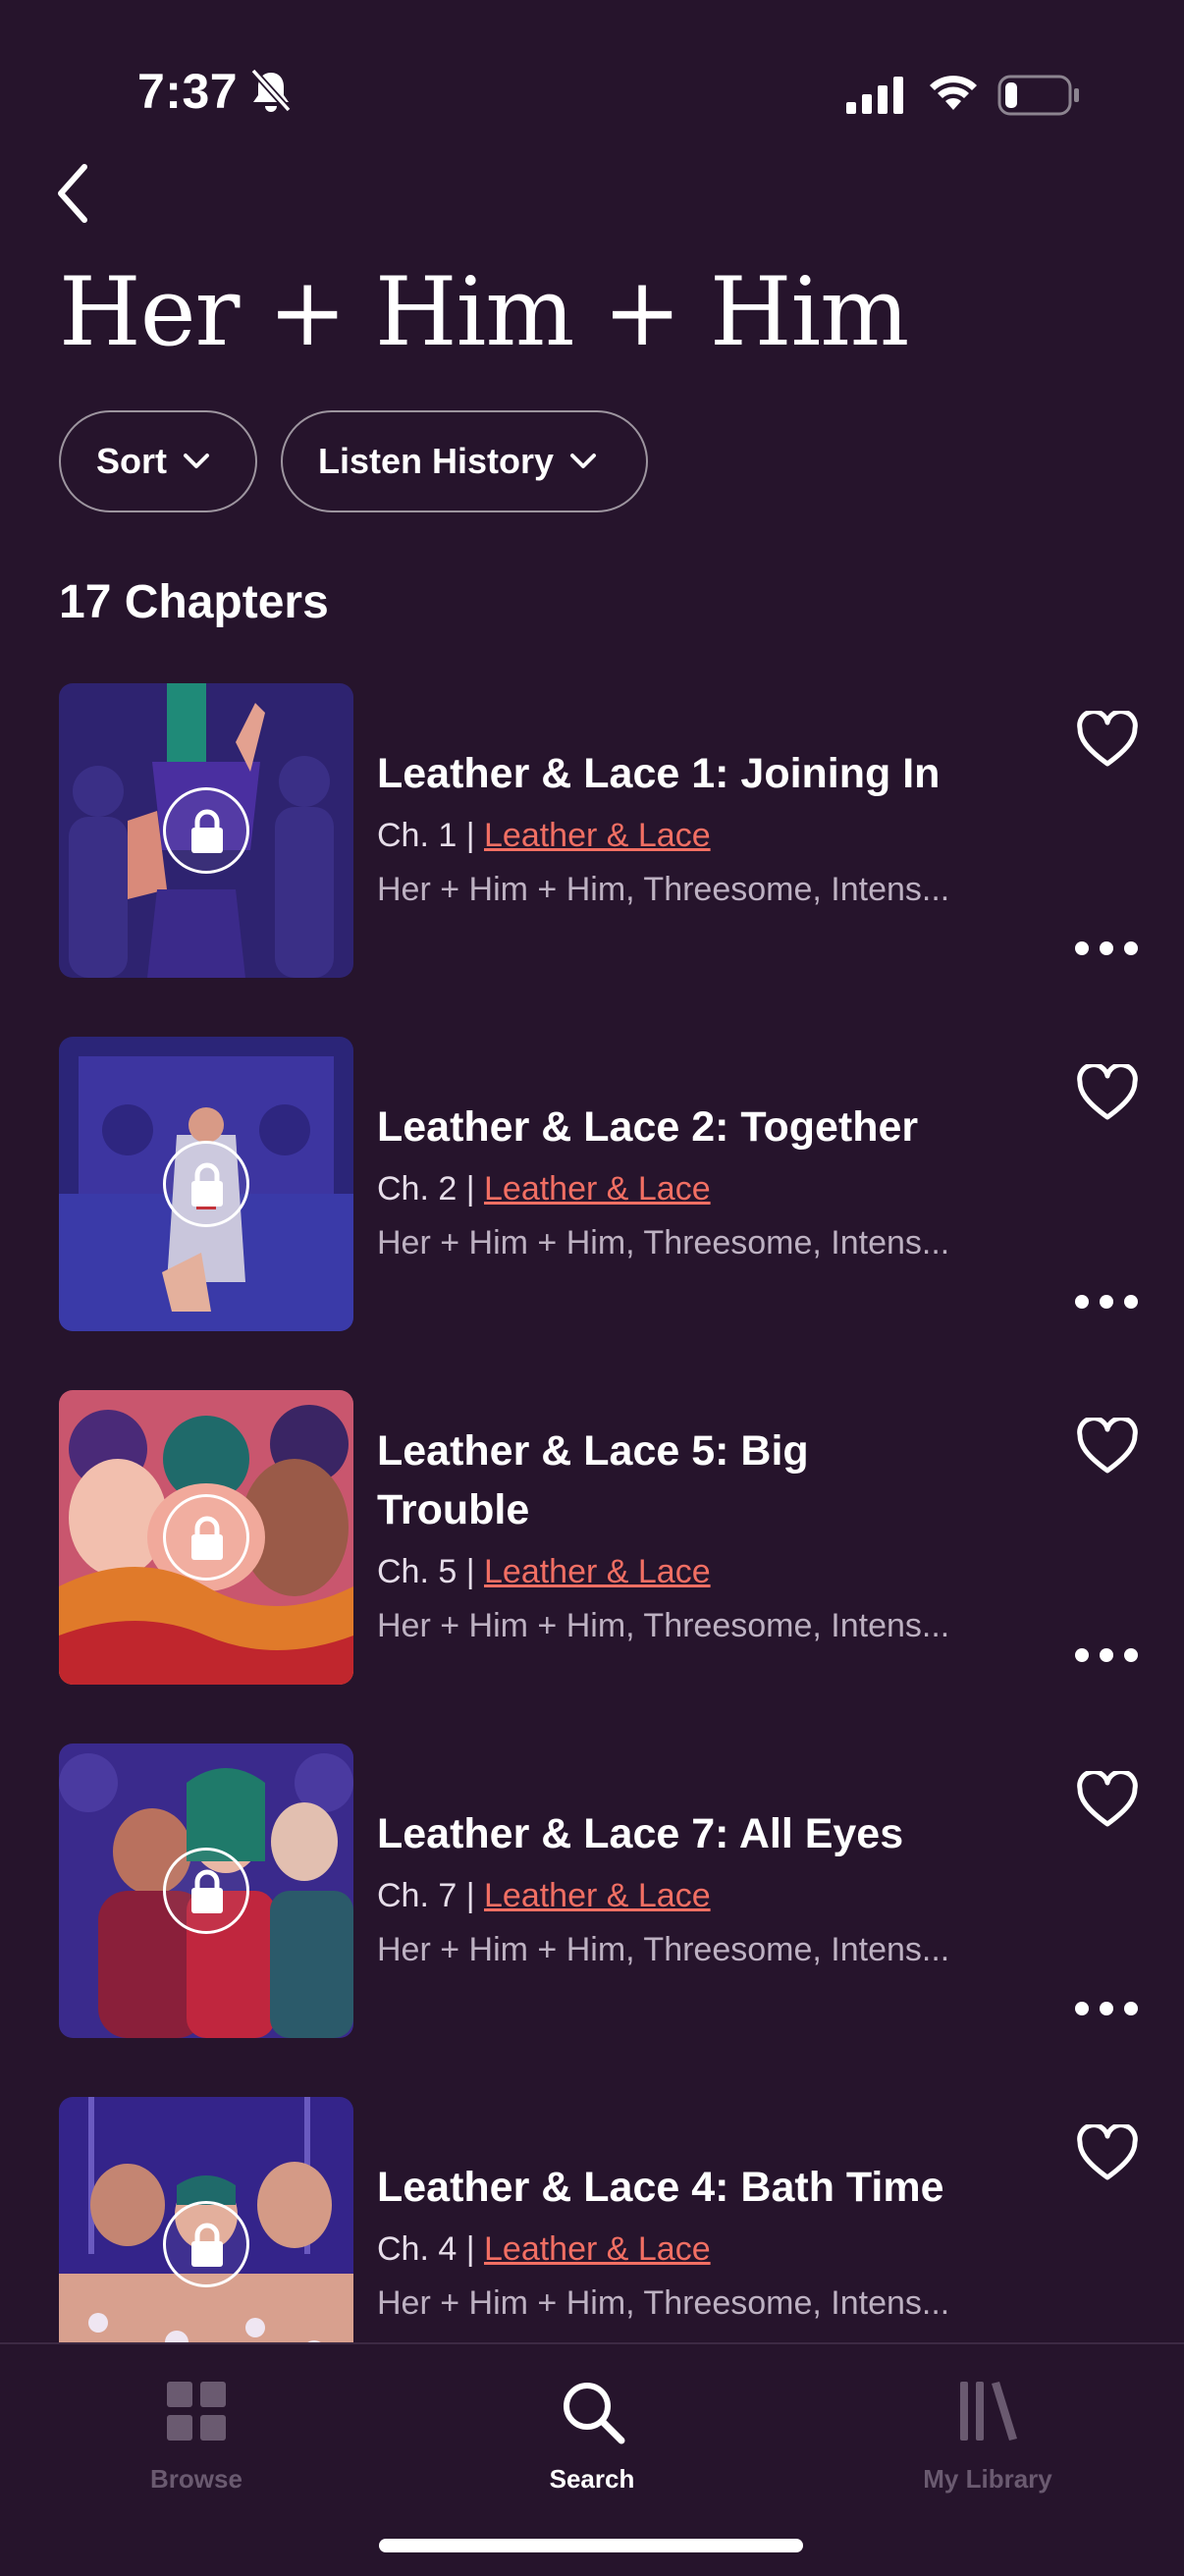  I want to click on chapter-number: Ch. 7 |, so click(426, 1895).